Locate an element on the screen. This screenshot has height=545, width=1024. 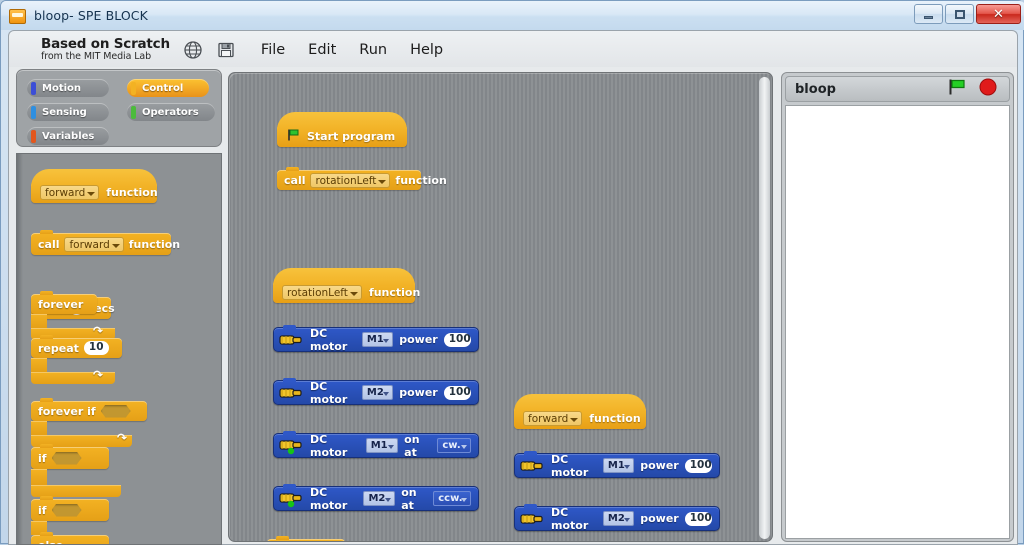
call-keyword: call is located at coordinates (294, 180).